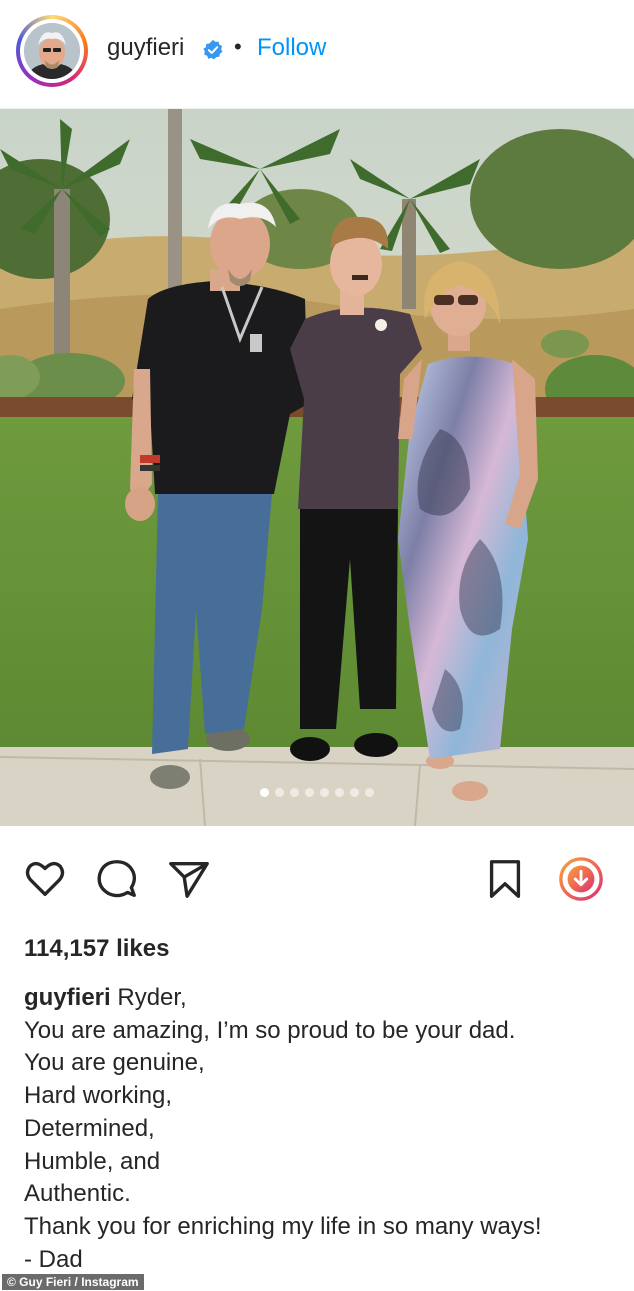 The image size is (634, 1291). I want to click on caption-line: Determined,, so click(89, 1128).